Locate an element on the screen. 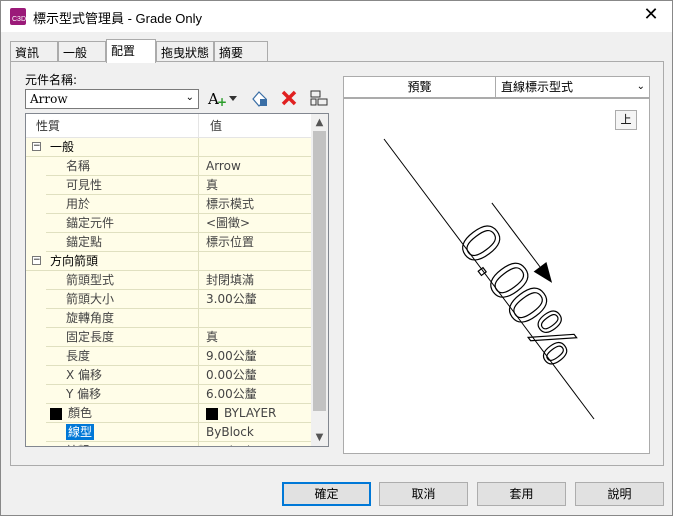 Image resolution: width=673 pixels, height=516 pixels. property-value-text: <圖徵> is located at coordinates (228, 223).